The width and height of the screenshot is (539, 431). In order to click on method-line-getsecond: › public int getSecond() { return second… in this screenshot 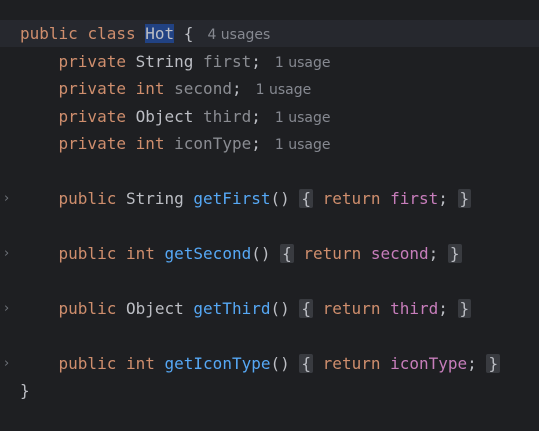, I will do `click(269, 253)`.